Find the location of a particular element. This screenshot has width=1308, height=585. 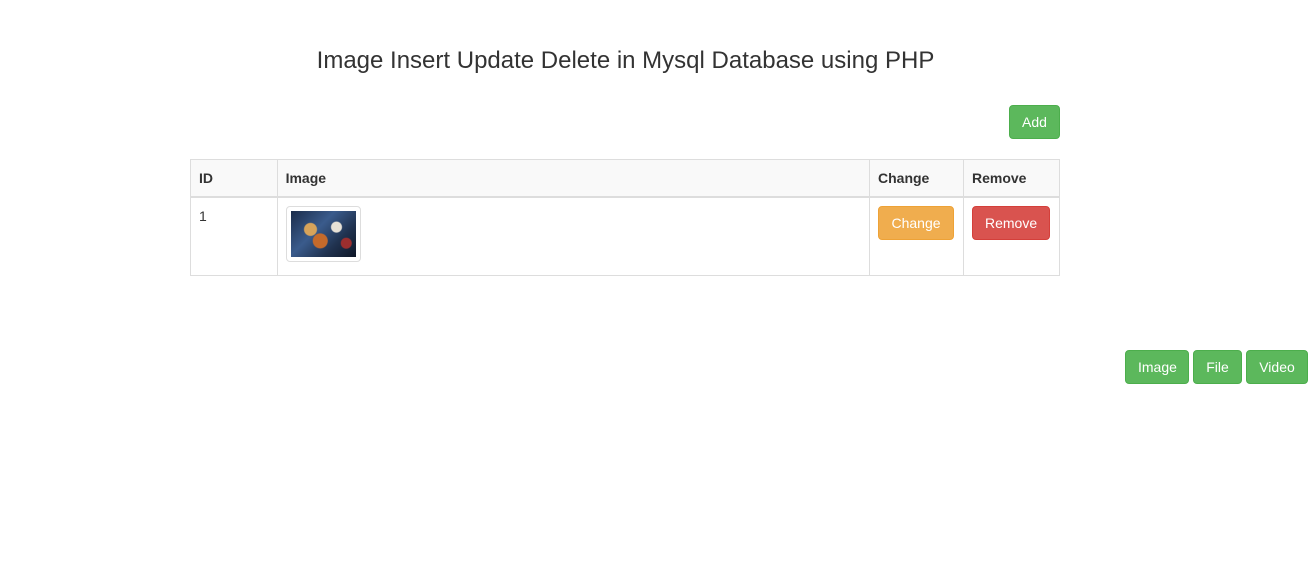

cell-change: Change is located at coordinates (916, 236).